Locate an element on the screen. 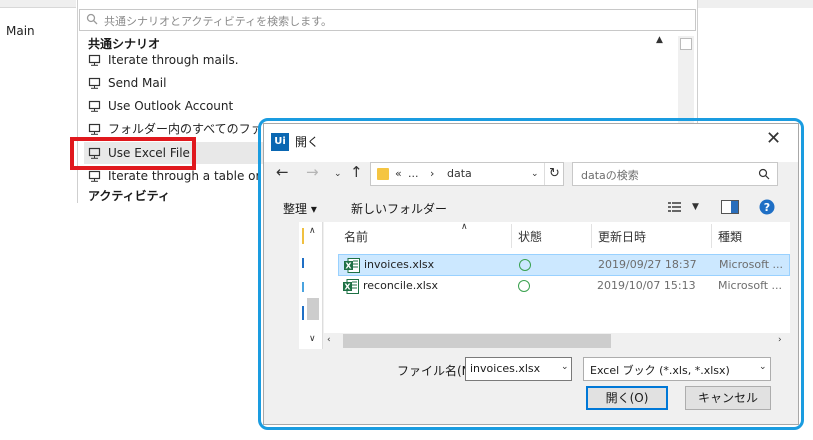 The height and width of the screenshot is (440, 813). top-strip-left is located at coordinates (38, 4).